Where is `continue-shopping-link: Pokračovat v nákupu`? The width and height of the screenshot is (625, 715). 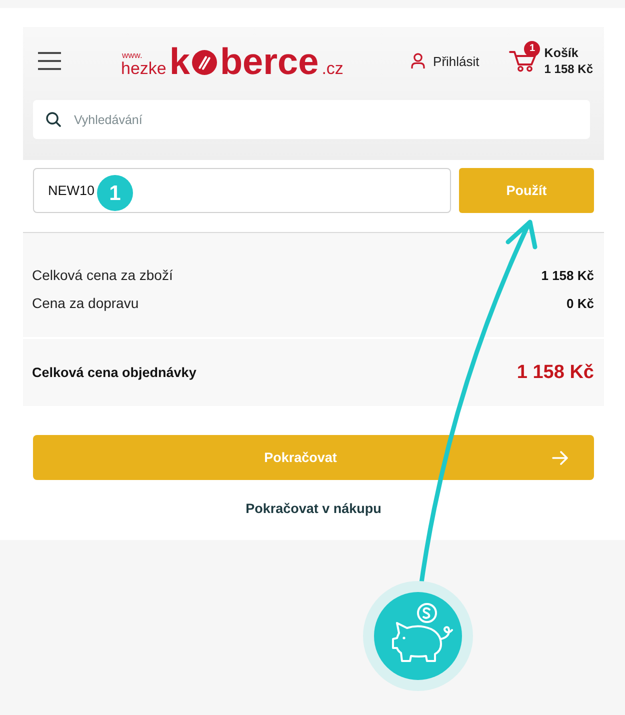
continue-shopping-link: Pokračovat v nákupu is located at coordinates (314, 509).